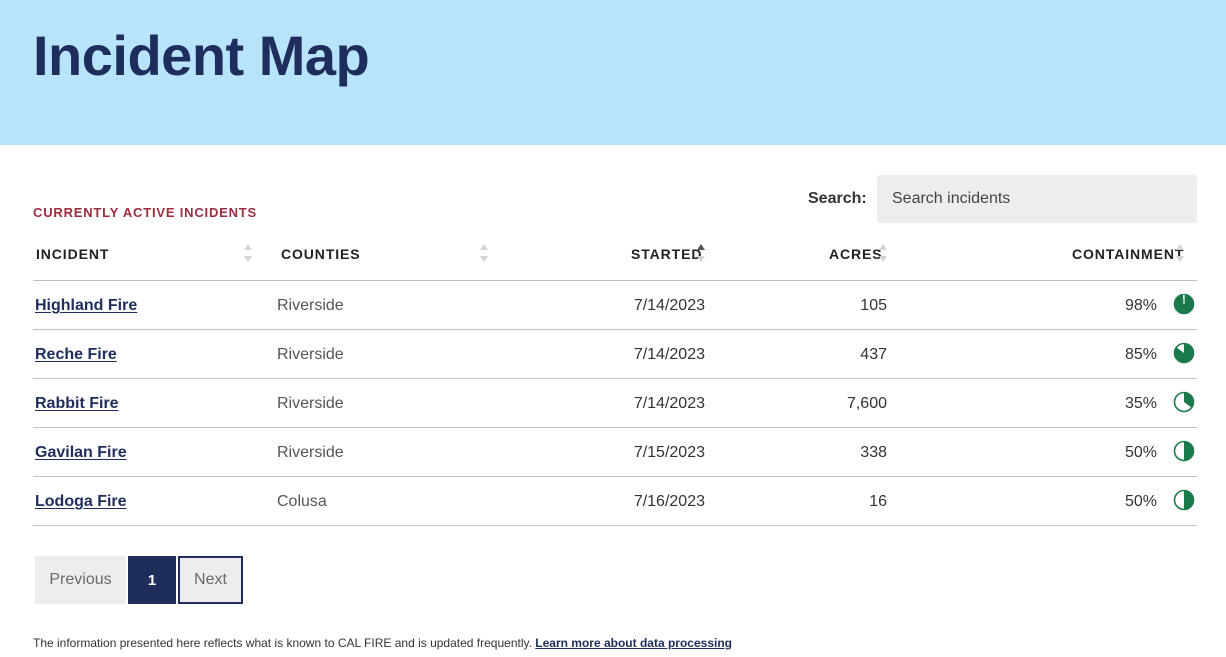 This screenshot has width=1226, height=657. Describe the element at coordinates (81, 502) in the screenshot. I see `incident-link: Lodoga Fire` at that location.